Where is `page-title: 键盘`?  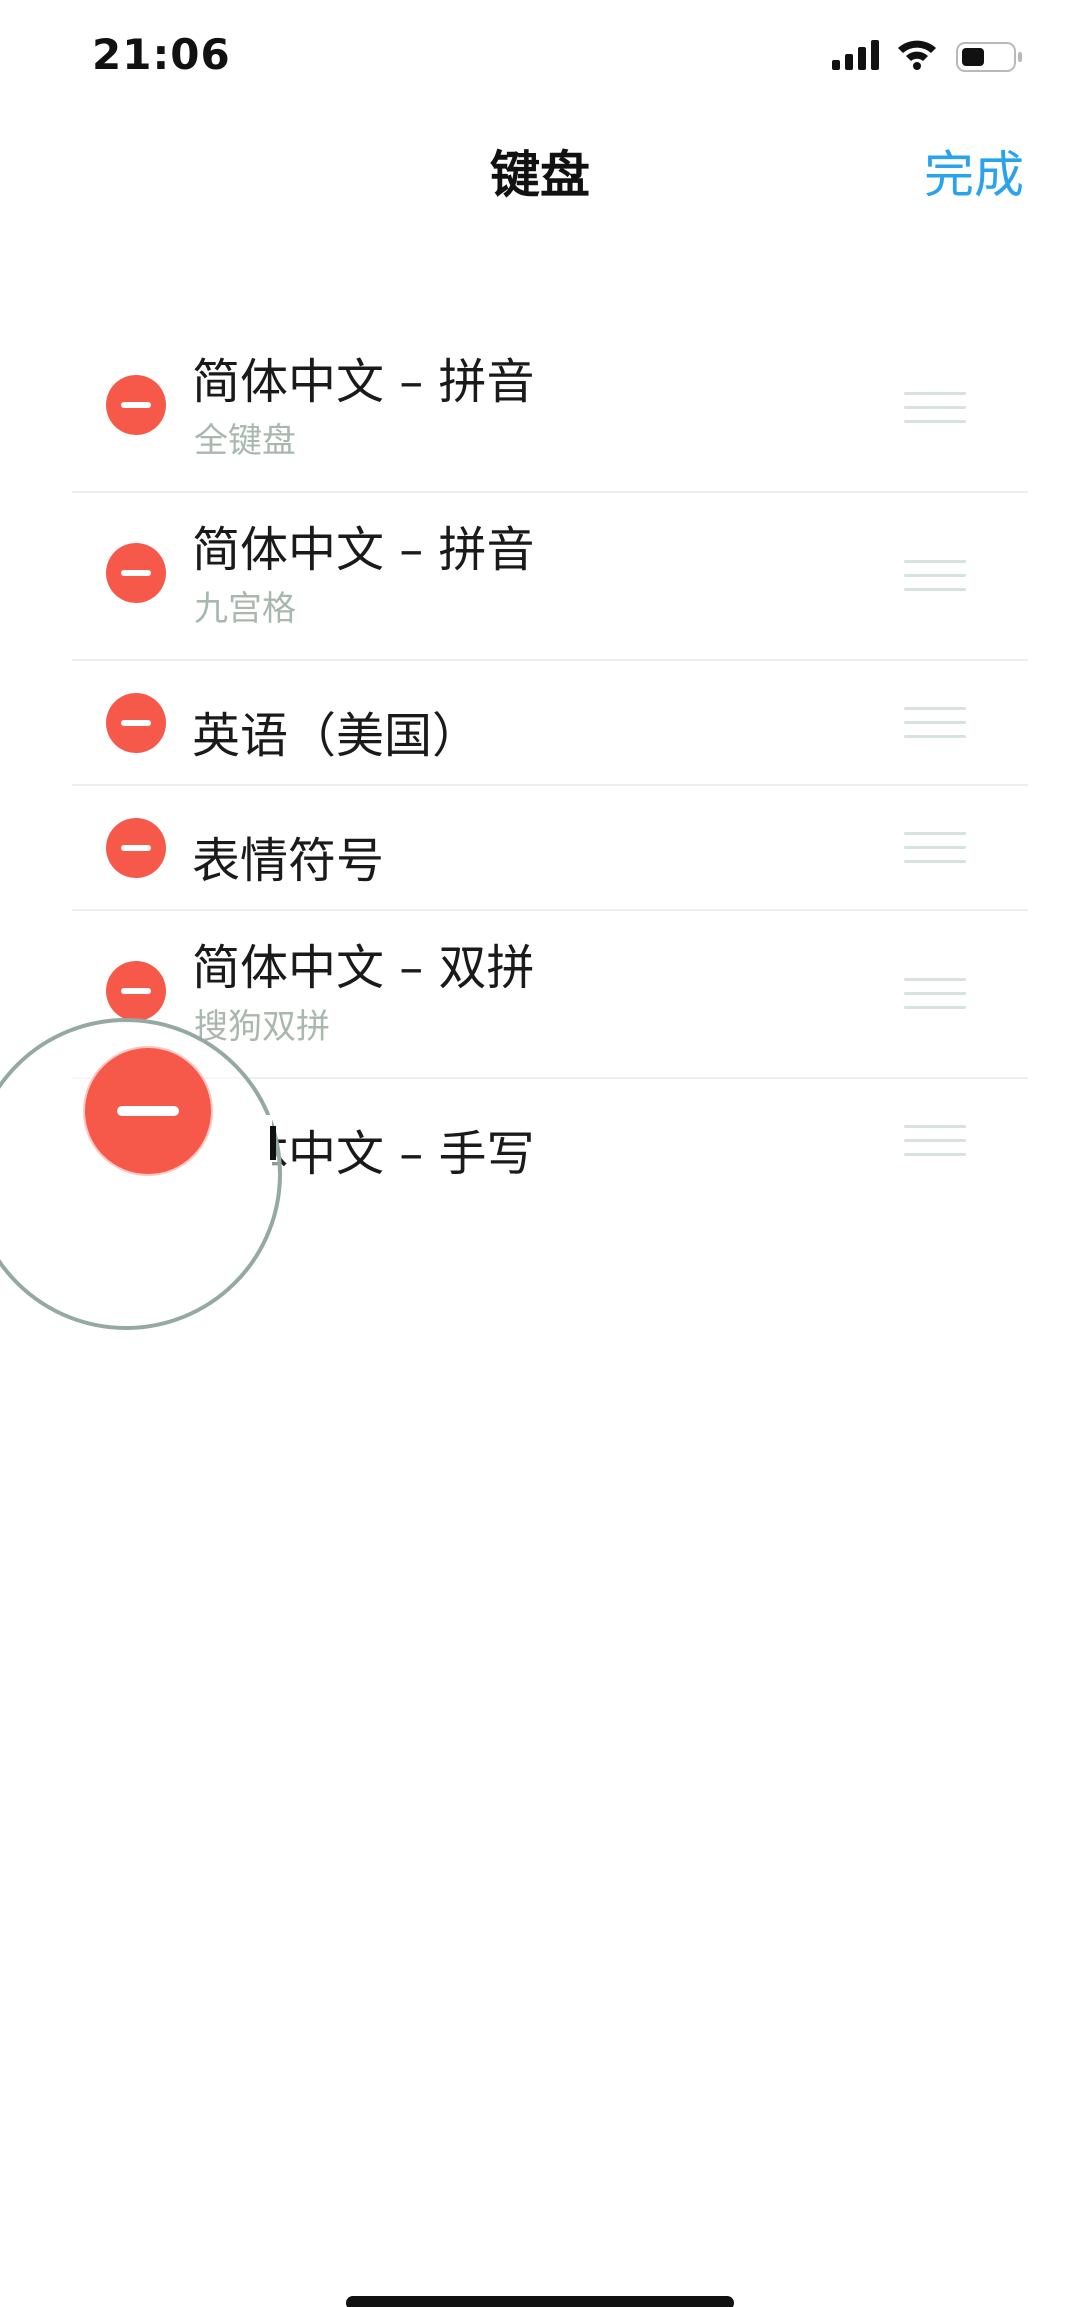 page-title: 键盘 is located at coordinates (540, 175).